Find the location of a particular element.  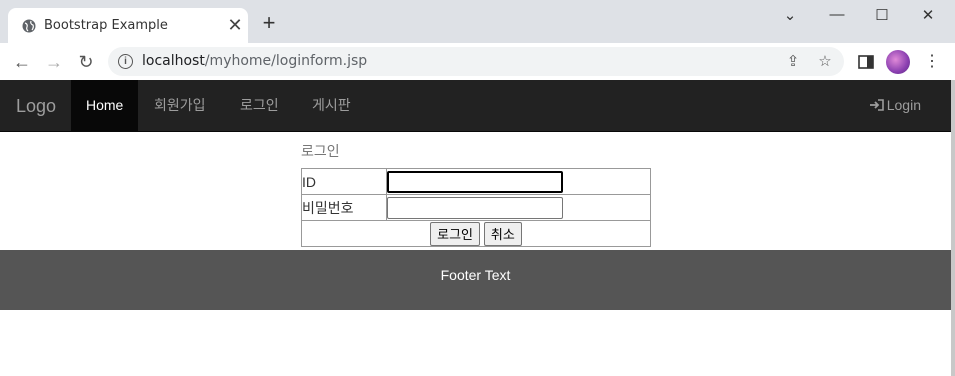

new-tab-icon: + is located at coordinates (269, 23).